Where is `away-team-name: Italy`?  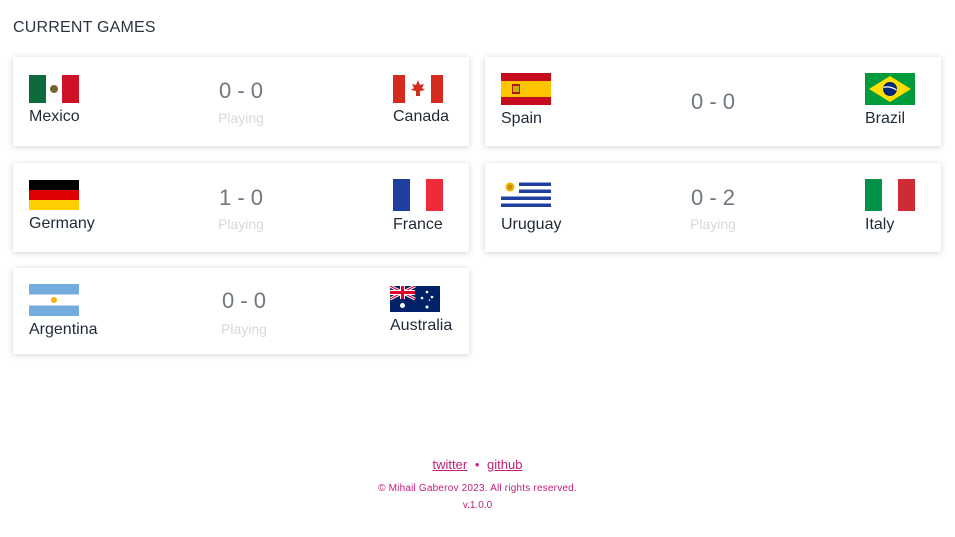 away-team-name: Italy is located at coordinates (880, 224).